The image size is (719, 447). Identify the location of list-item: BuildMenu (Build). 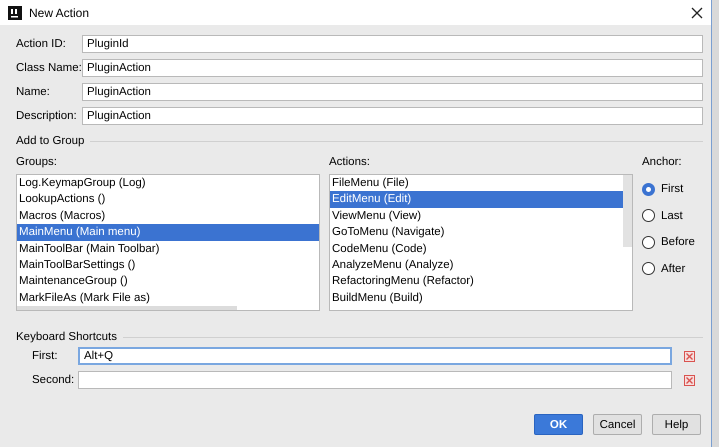
(476, 298).